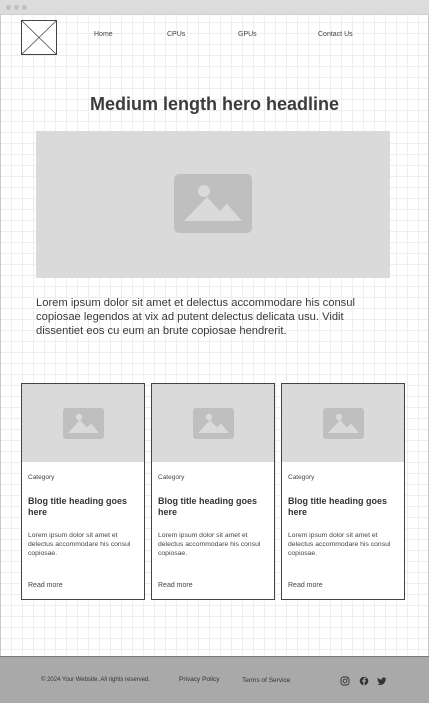 Image resolution: width=429 pixels, height=703 pixels. What do you see at coordinates (335, 34) in the screenshot?
I see `nav-contact-link: Contact Us` at bounding box center [335, 34].